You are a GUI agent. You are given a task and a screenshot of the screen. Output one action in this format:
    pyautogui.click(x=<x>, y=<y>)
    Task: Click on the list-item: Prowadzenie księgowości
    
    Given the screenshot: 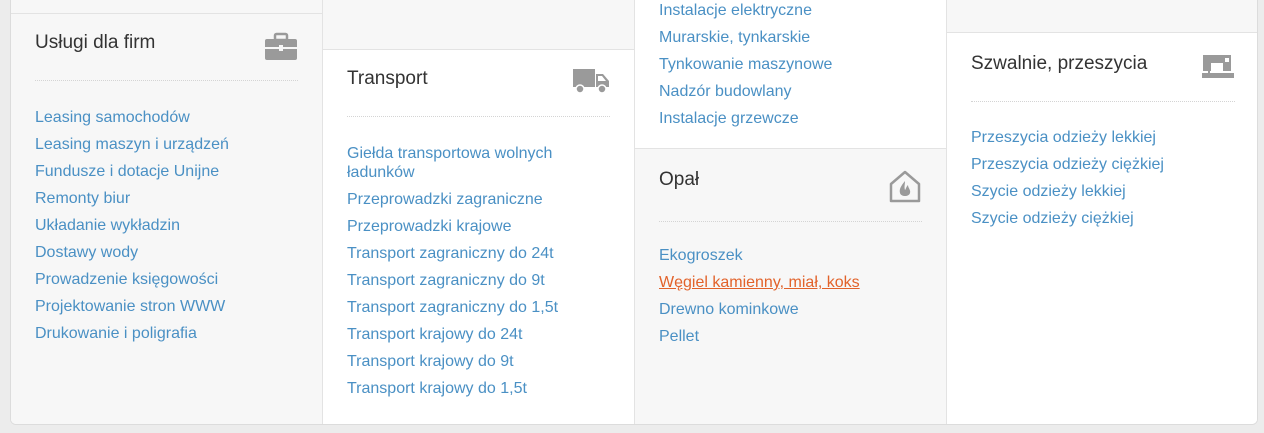 What is the action you would take?
    pyautogui.click(x=168, y=279)
    